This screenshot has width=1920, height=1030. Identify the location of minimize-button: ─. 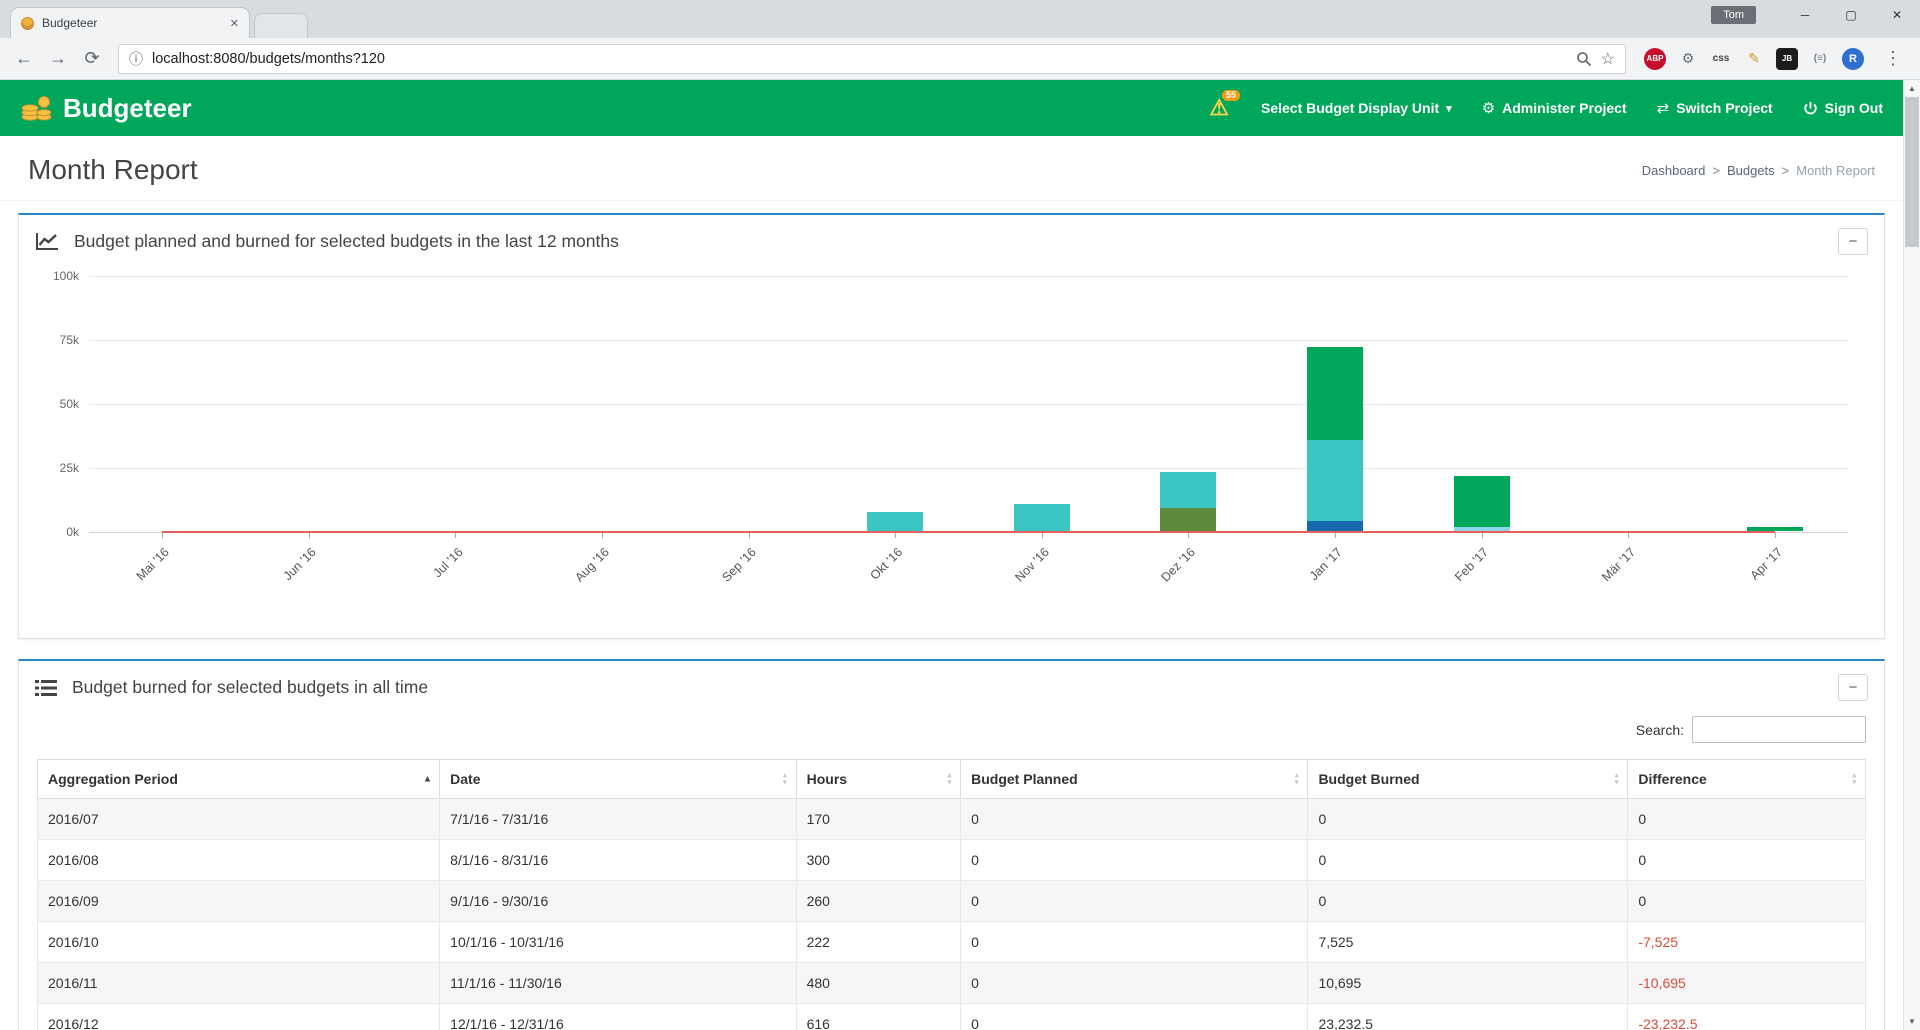
(1805, 15).